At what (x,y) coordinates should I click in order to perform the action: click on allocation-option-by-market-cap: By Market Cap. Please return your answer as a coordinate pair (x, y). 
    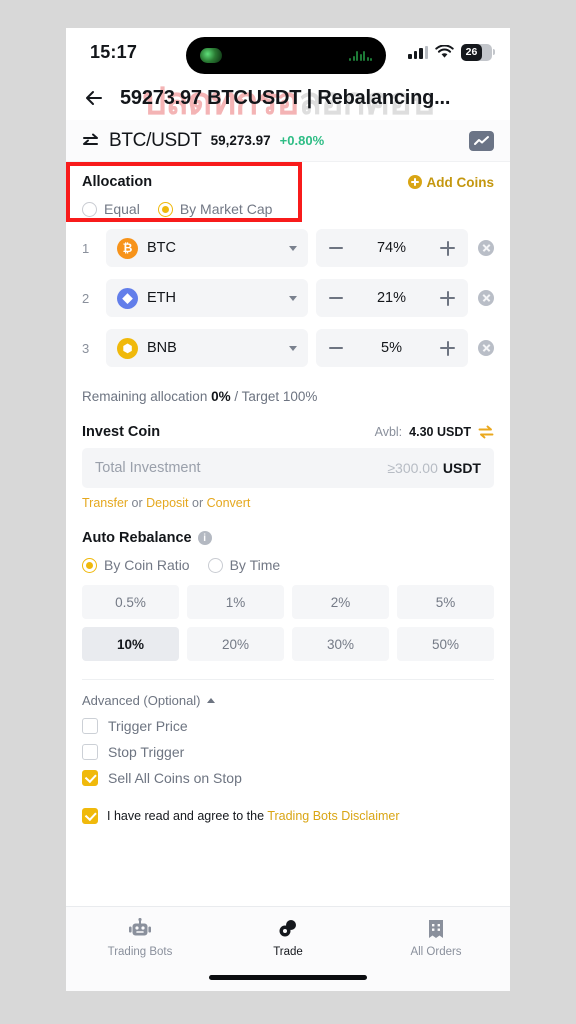
    Looking at the image, I should click on (220, 209).